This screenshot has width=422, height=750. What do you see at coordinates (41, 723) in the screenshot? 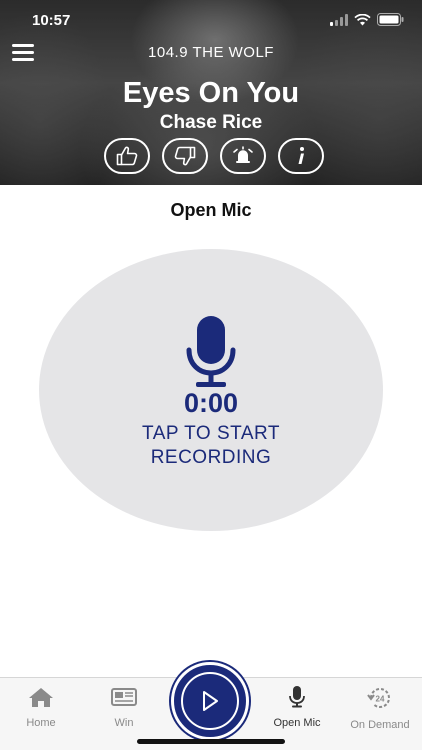
I see `tab-home-label: Home` at bounding box center [41, 723].